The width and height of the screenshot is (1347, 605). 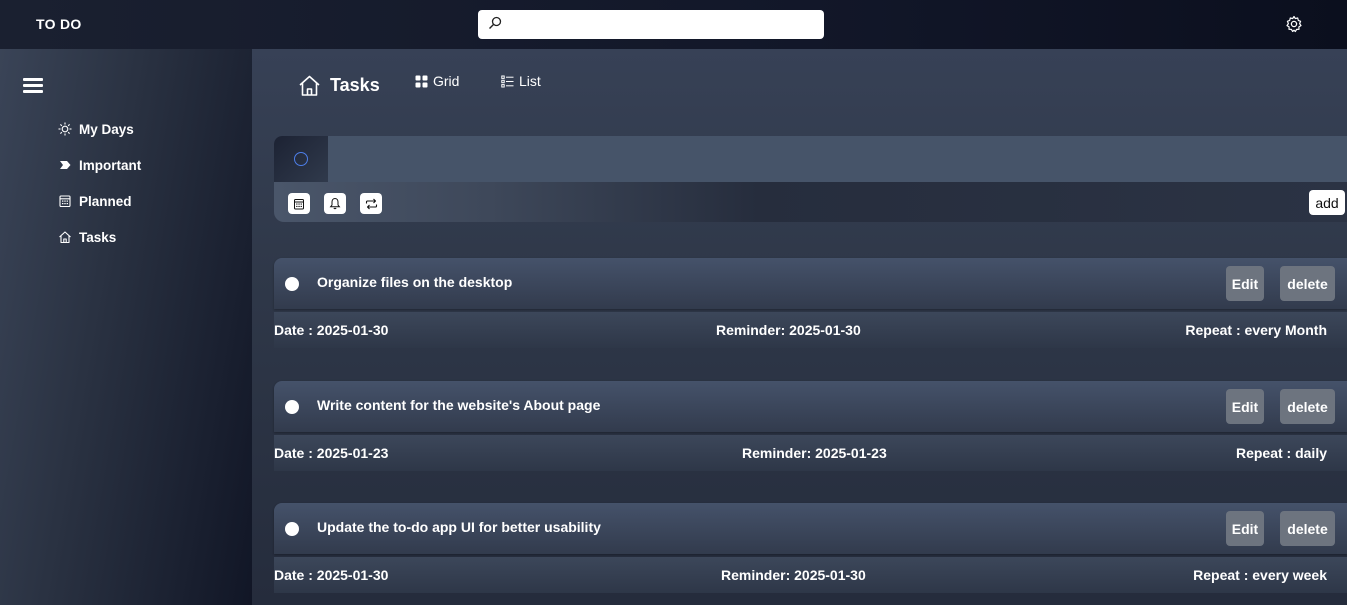 I want to click on task-repeat: Repeat : every week, so click(x=1260, y=575).